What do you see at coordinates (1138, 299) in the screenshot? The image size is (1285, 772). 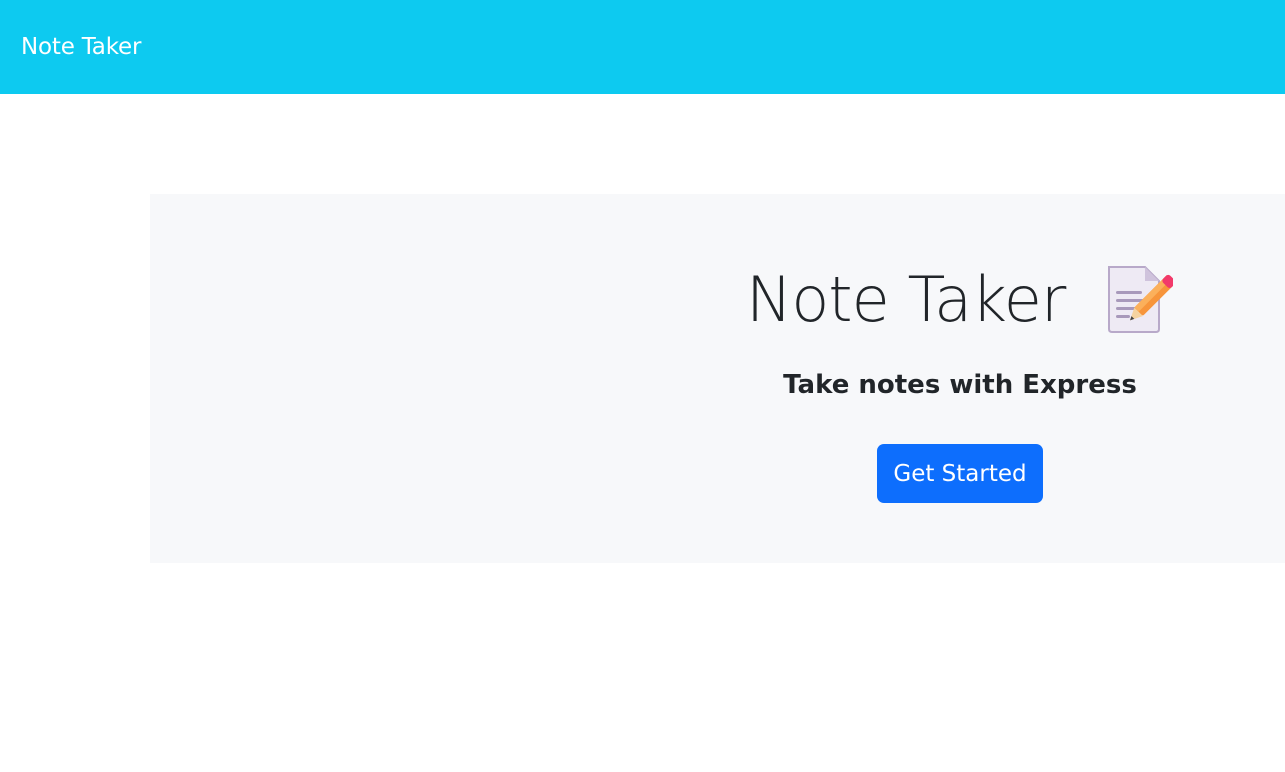 I see `memo-icon` at bounding box center [1138, 299].